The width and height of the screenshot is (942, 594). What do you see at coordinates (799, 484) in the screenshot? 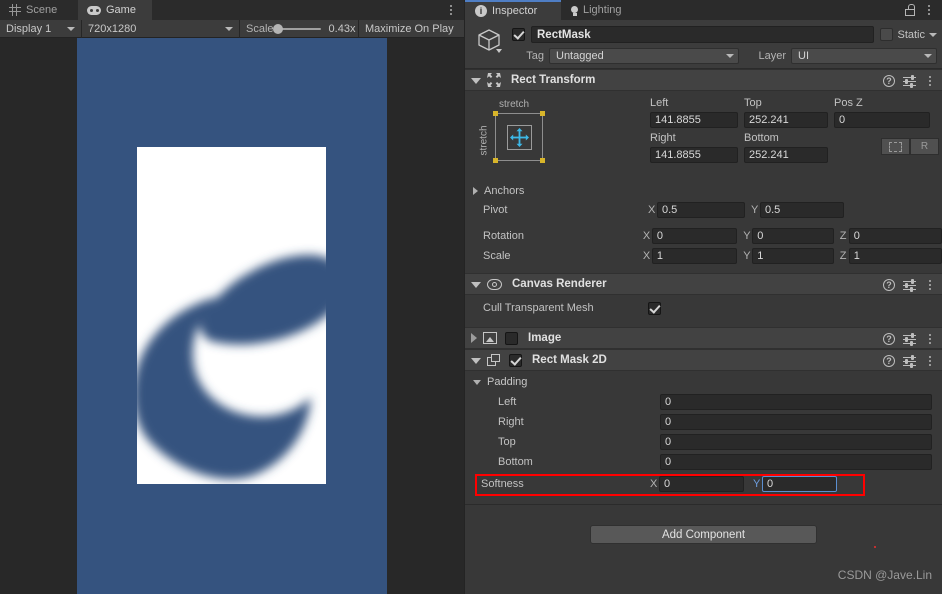
I see `softness-y-input: 0` at bounding box center [799, 484].